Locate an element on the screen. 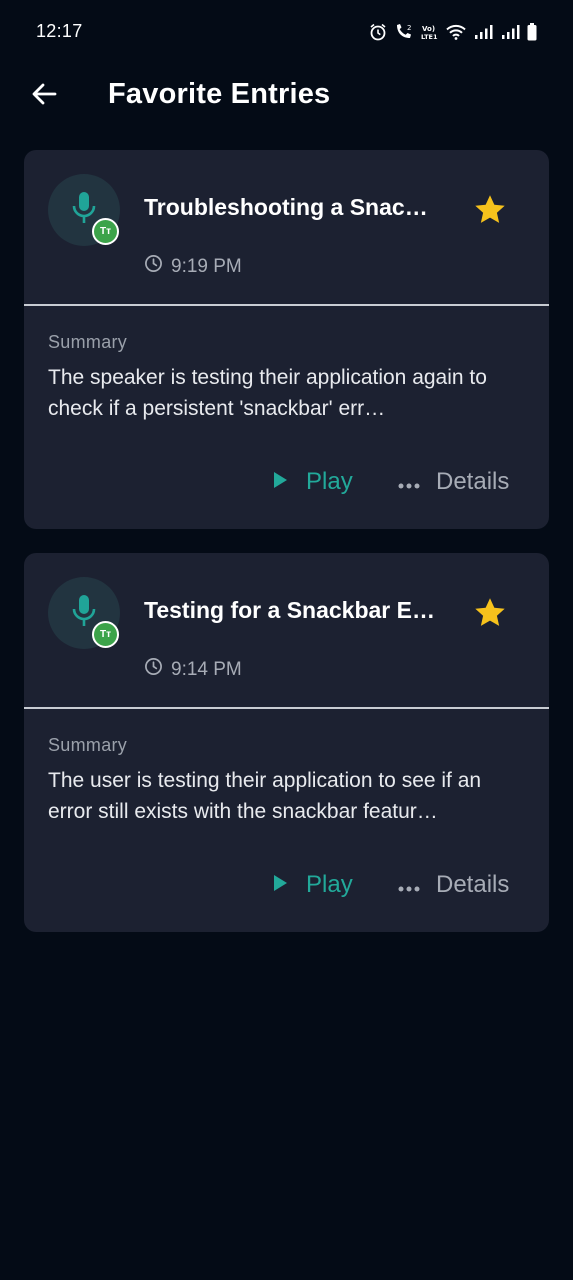  entry-time: 9:14 PM is located at coordinates (193, 669).